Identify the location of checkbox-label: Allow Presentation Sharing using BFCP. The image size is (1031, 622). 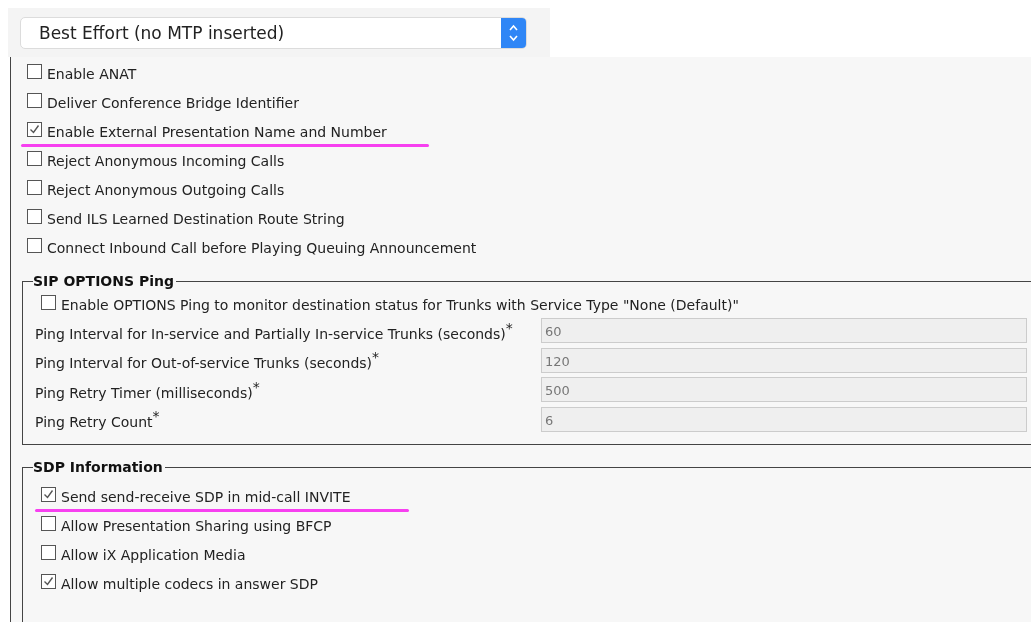
(196, 525).